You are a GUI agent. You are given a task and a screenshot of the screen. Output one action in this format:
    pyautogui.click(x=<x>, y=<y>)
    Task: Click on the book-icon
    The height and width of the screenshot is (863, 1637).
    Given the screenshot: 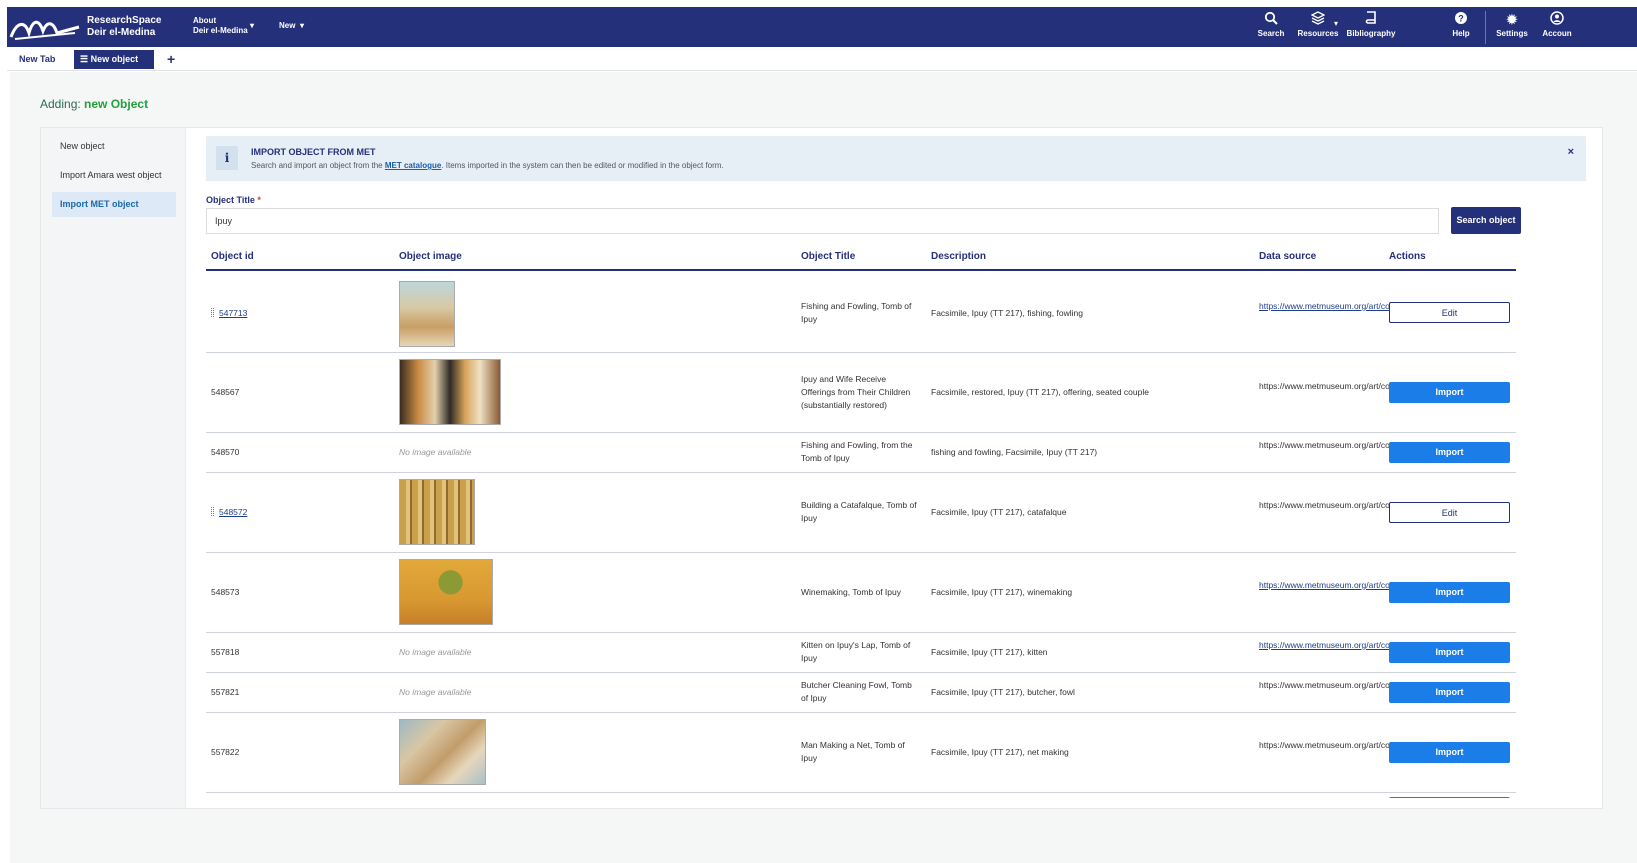 What is the action you would take?
    pyautogui.click(x=1371, y=20)
    